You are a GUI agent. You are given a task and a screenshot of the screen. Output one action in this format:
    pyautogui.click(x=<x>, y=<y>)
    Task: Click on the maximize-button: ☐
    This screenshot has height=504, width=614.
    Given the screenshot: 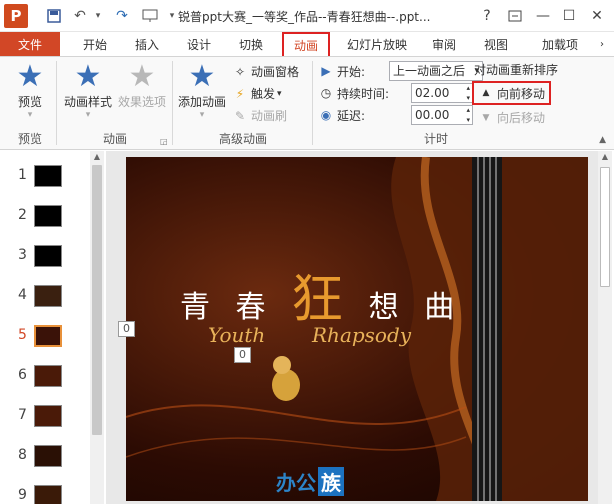 What is the action you would take?
    pyautogui.click(x=569, y=16)
    